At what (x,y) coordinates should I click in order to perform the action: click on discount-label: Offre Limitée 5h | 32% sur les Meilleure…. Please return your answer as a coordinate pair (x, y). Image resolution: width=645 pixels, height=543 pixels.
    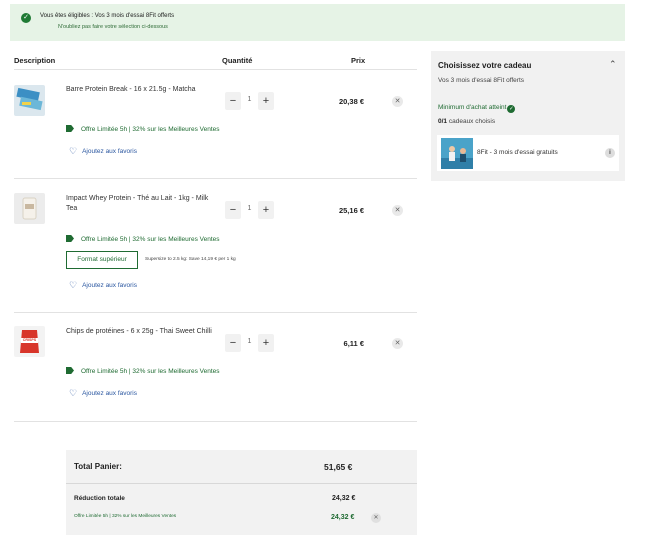
    Looking at the image, I should click on (125, 516).